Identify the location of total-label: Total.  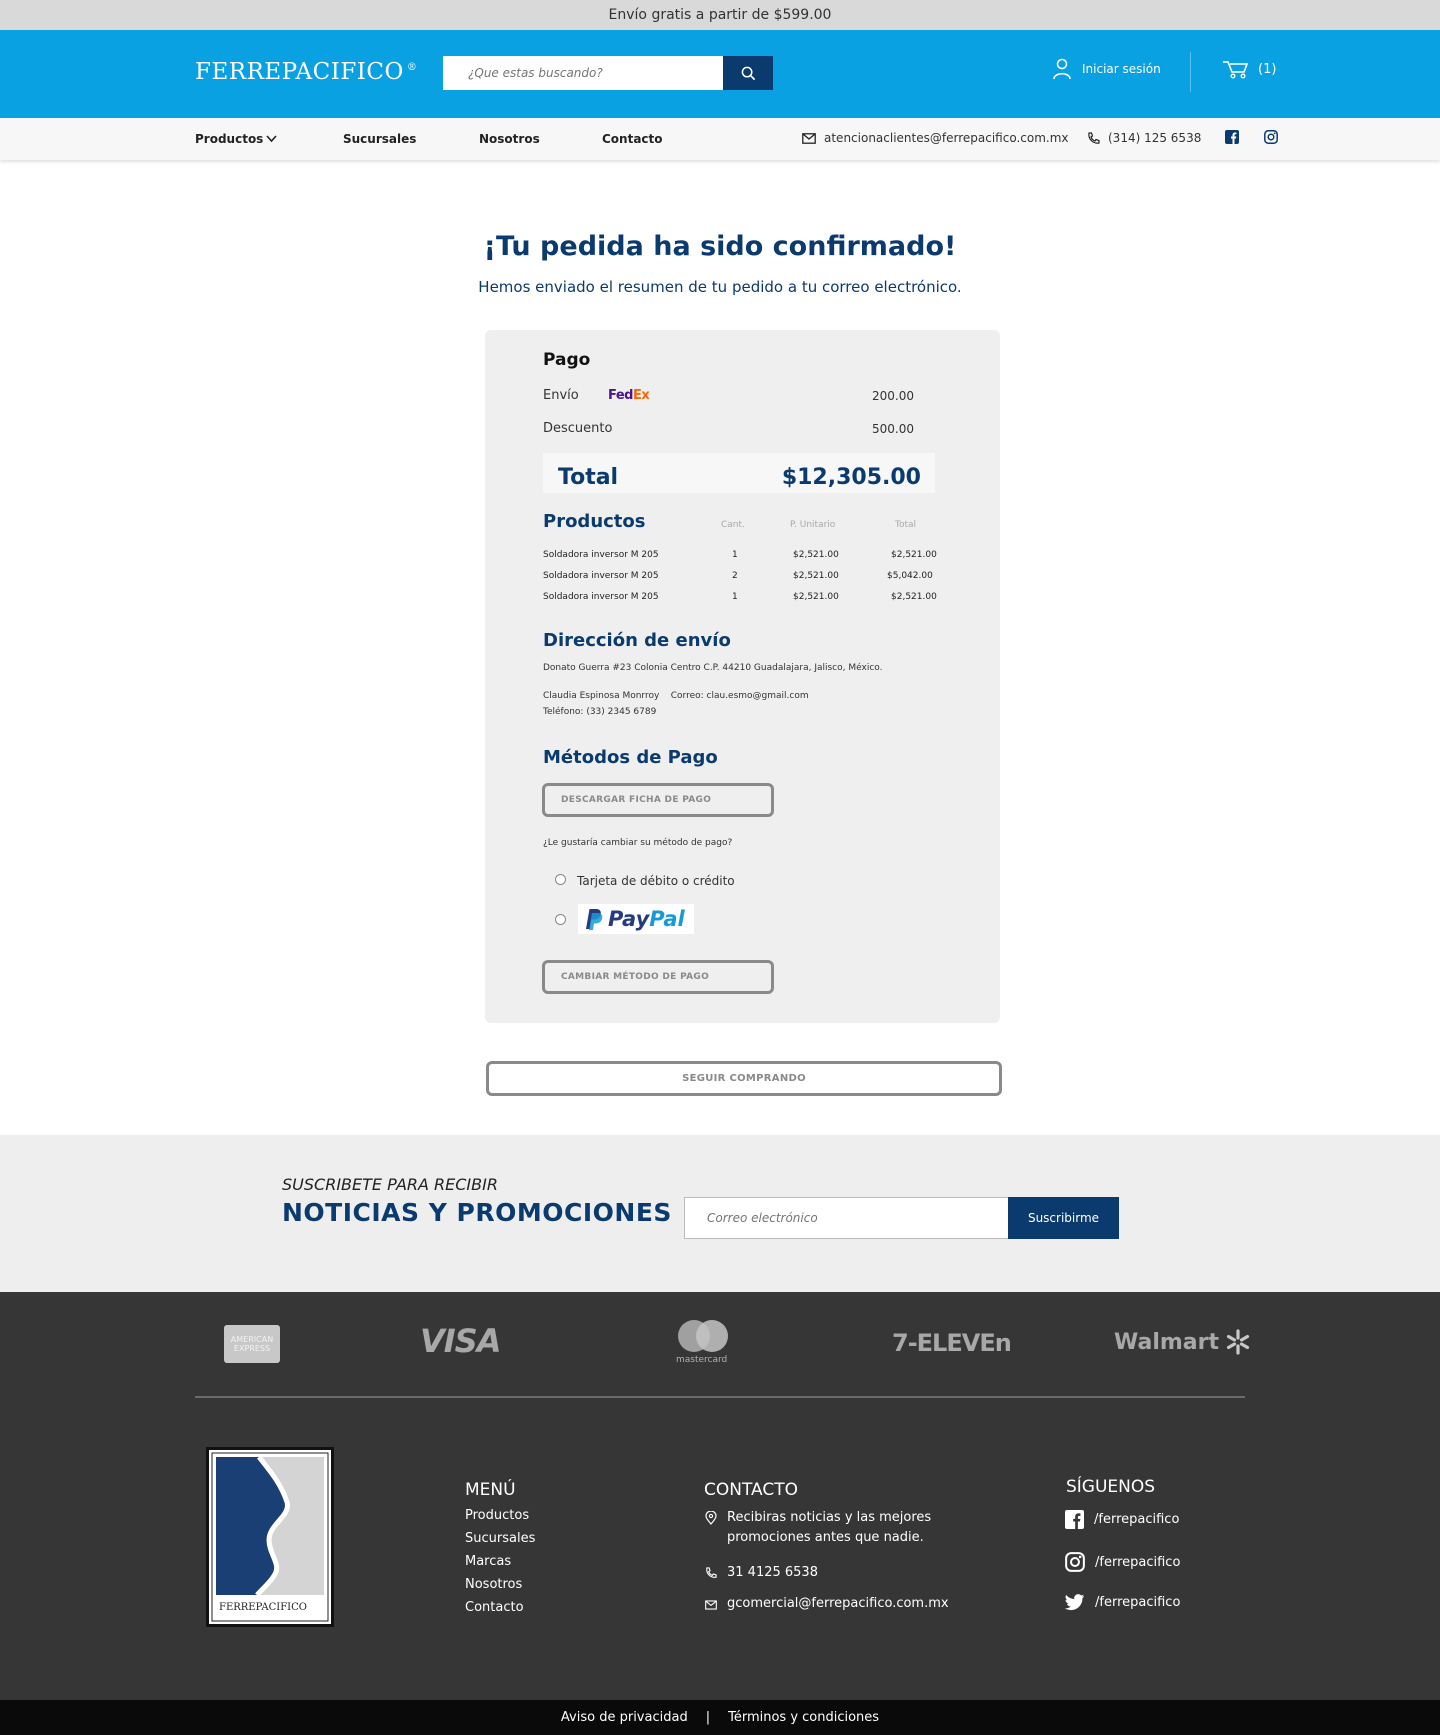
(588, 477).